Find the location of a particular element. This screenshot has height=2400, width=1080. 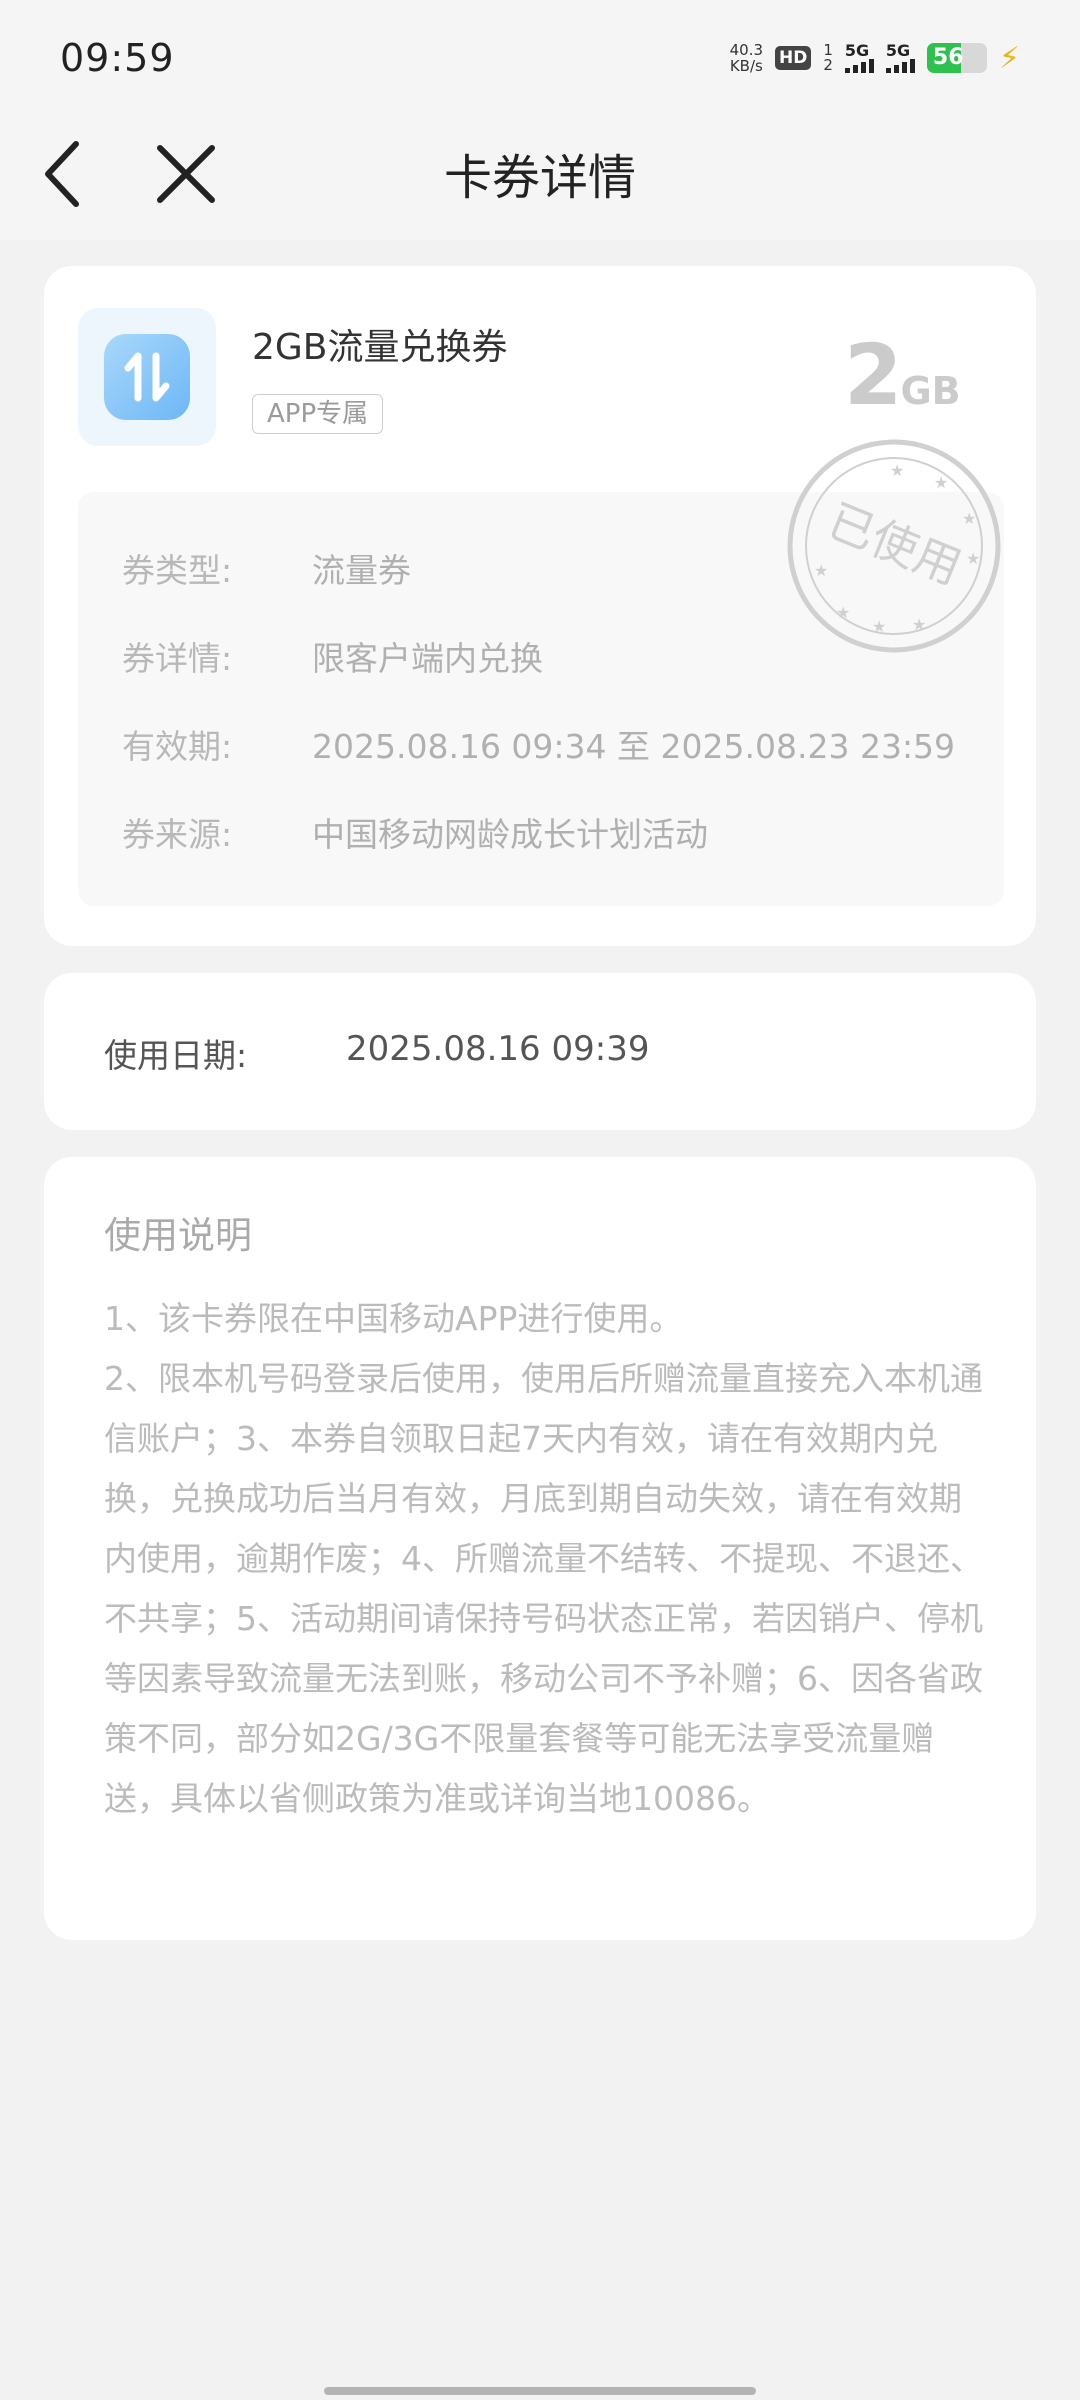

detail-value: 流量券 is located at coordinates (361, 570).